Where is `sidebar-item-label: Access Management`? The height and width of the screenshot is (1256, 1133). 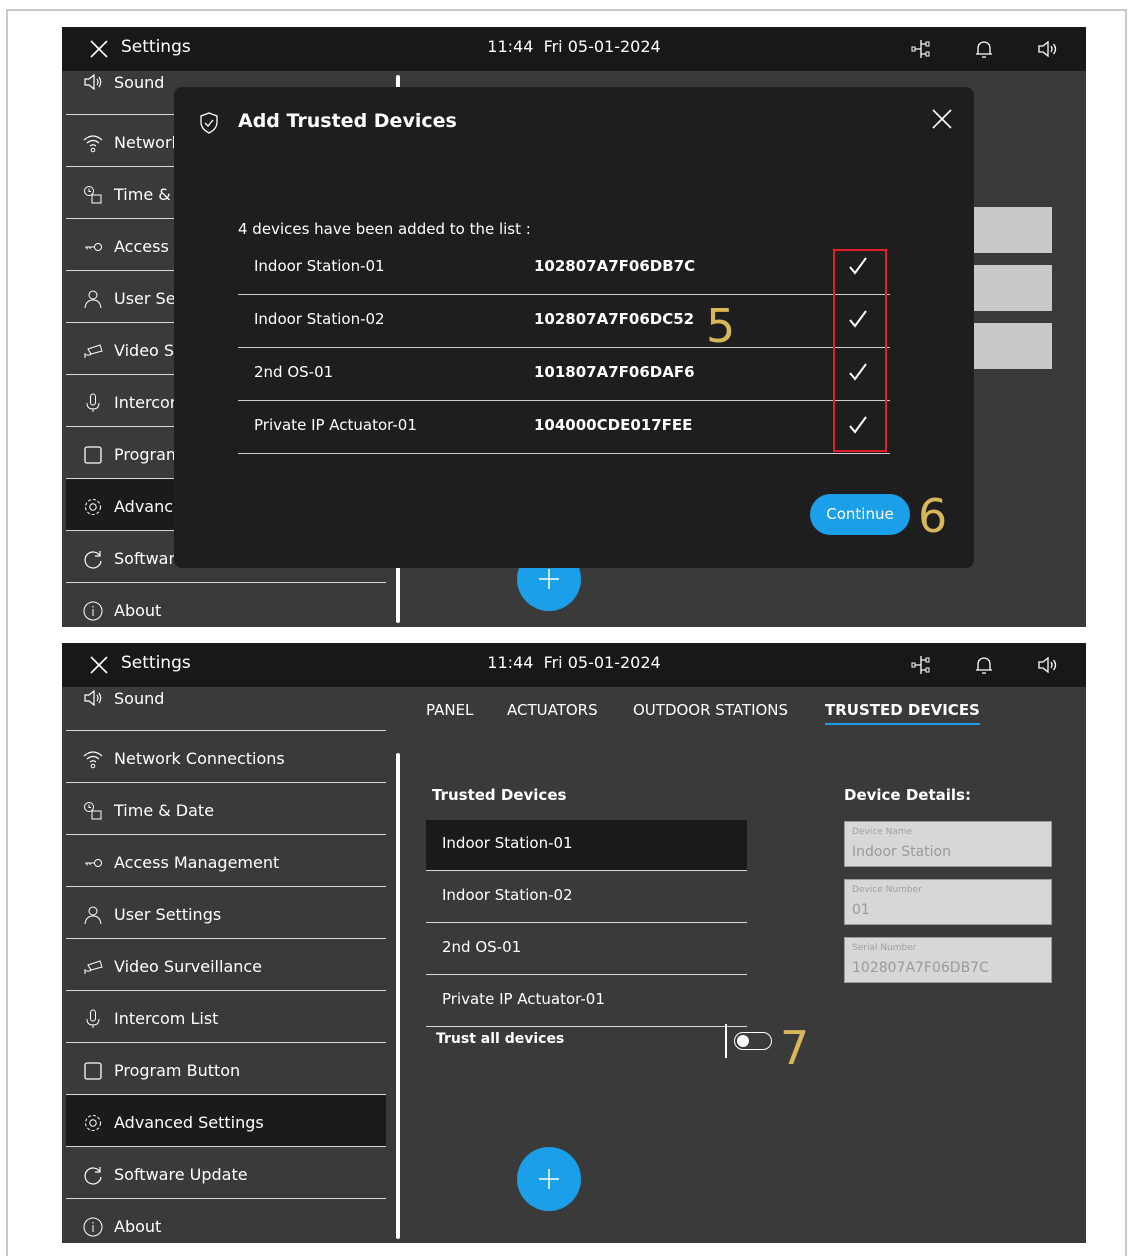 sidebar-item-label: Access Management is located at coordinates (197, 862).